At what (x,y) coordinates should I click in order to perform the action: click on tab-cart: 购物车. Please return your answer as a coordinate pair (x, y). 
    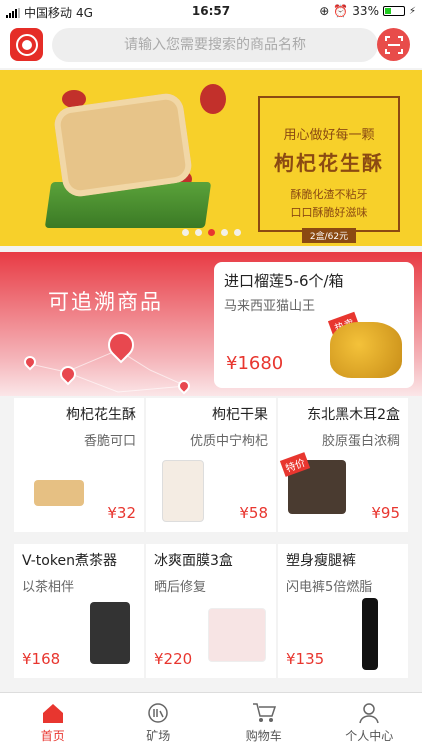
    Looking at the image, I should click on (264, 721).